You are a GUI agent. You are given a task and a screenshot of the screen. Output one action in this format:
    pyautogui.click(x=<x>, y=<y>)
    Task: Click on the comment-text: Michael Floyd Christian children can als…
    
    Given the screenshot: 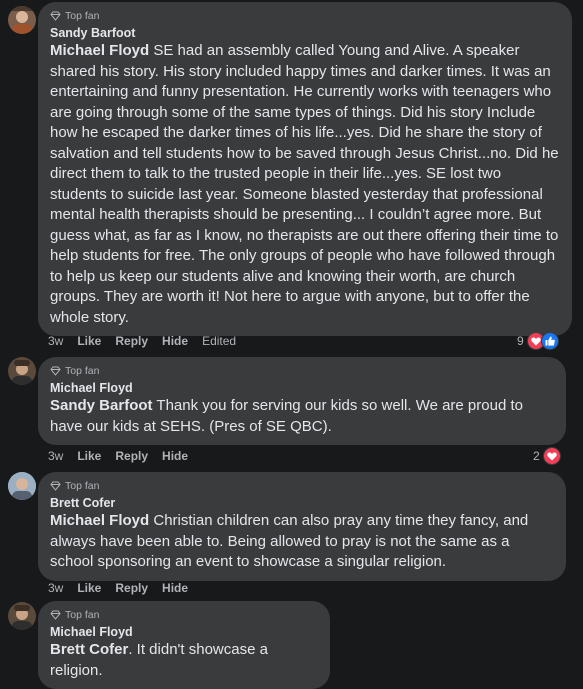 What is the action you would take?
    pyautogui.click(x=302, y=542)
    